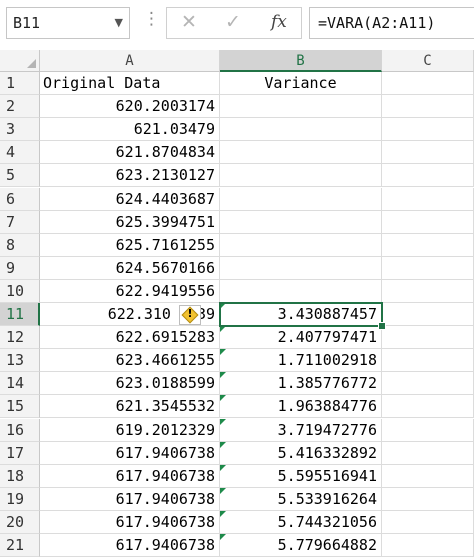  I want to click on cell-a6: 624.4403687, so click(130, 199).